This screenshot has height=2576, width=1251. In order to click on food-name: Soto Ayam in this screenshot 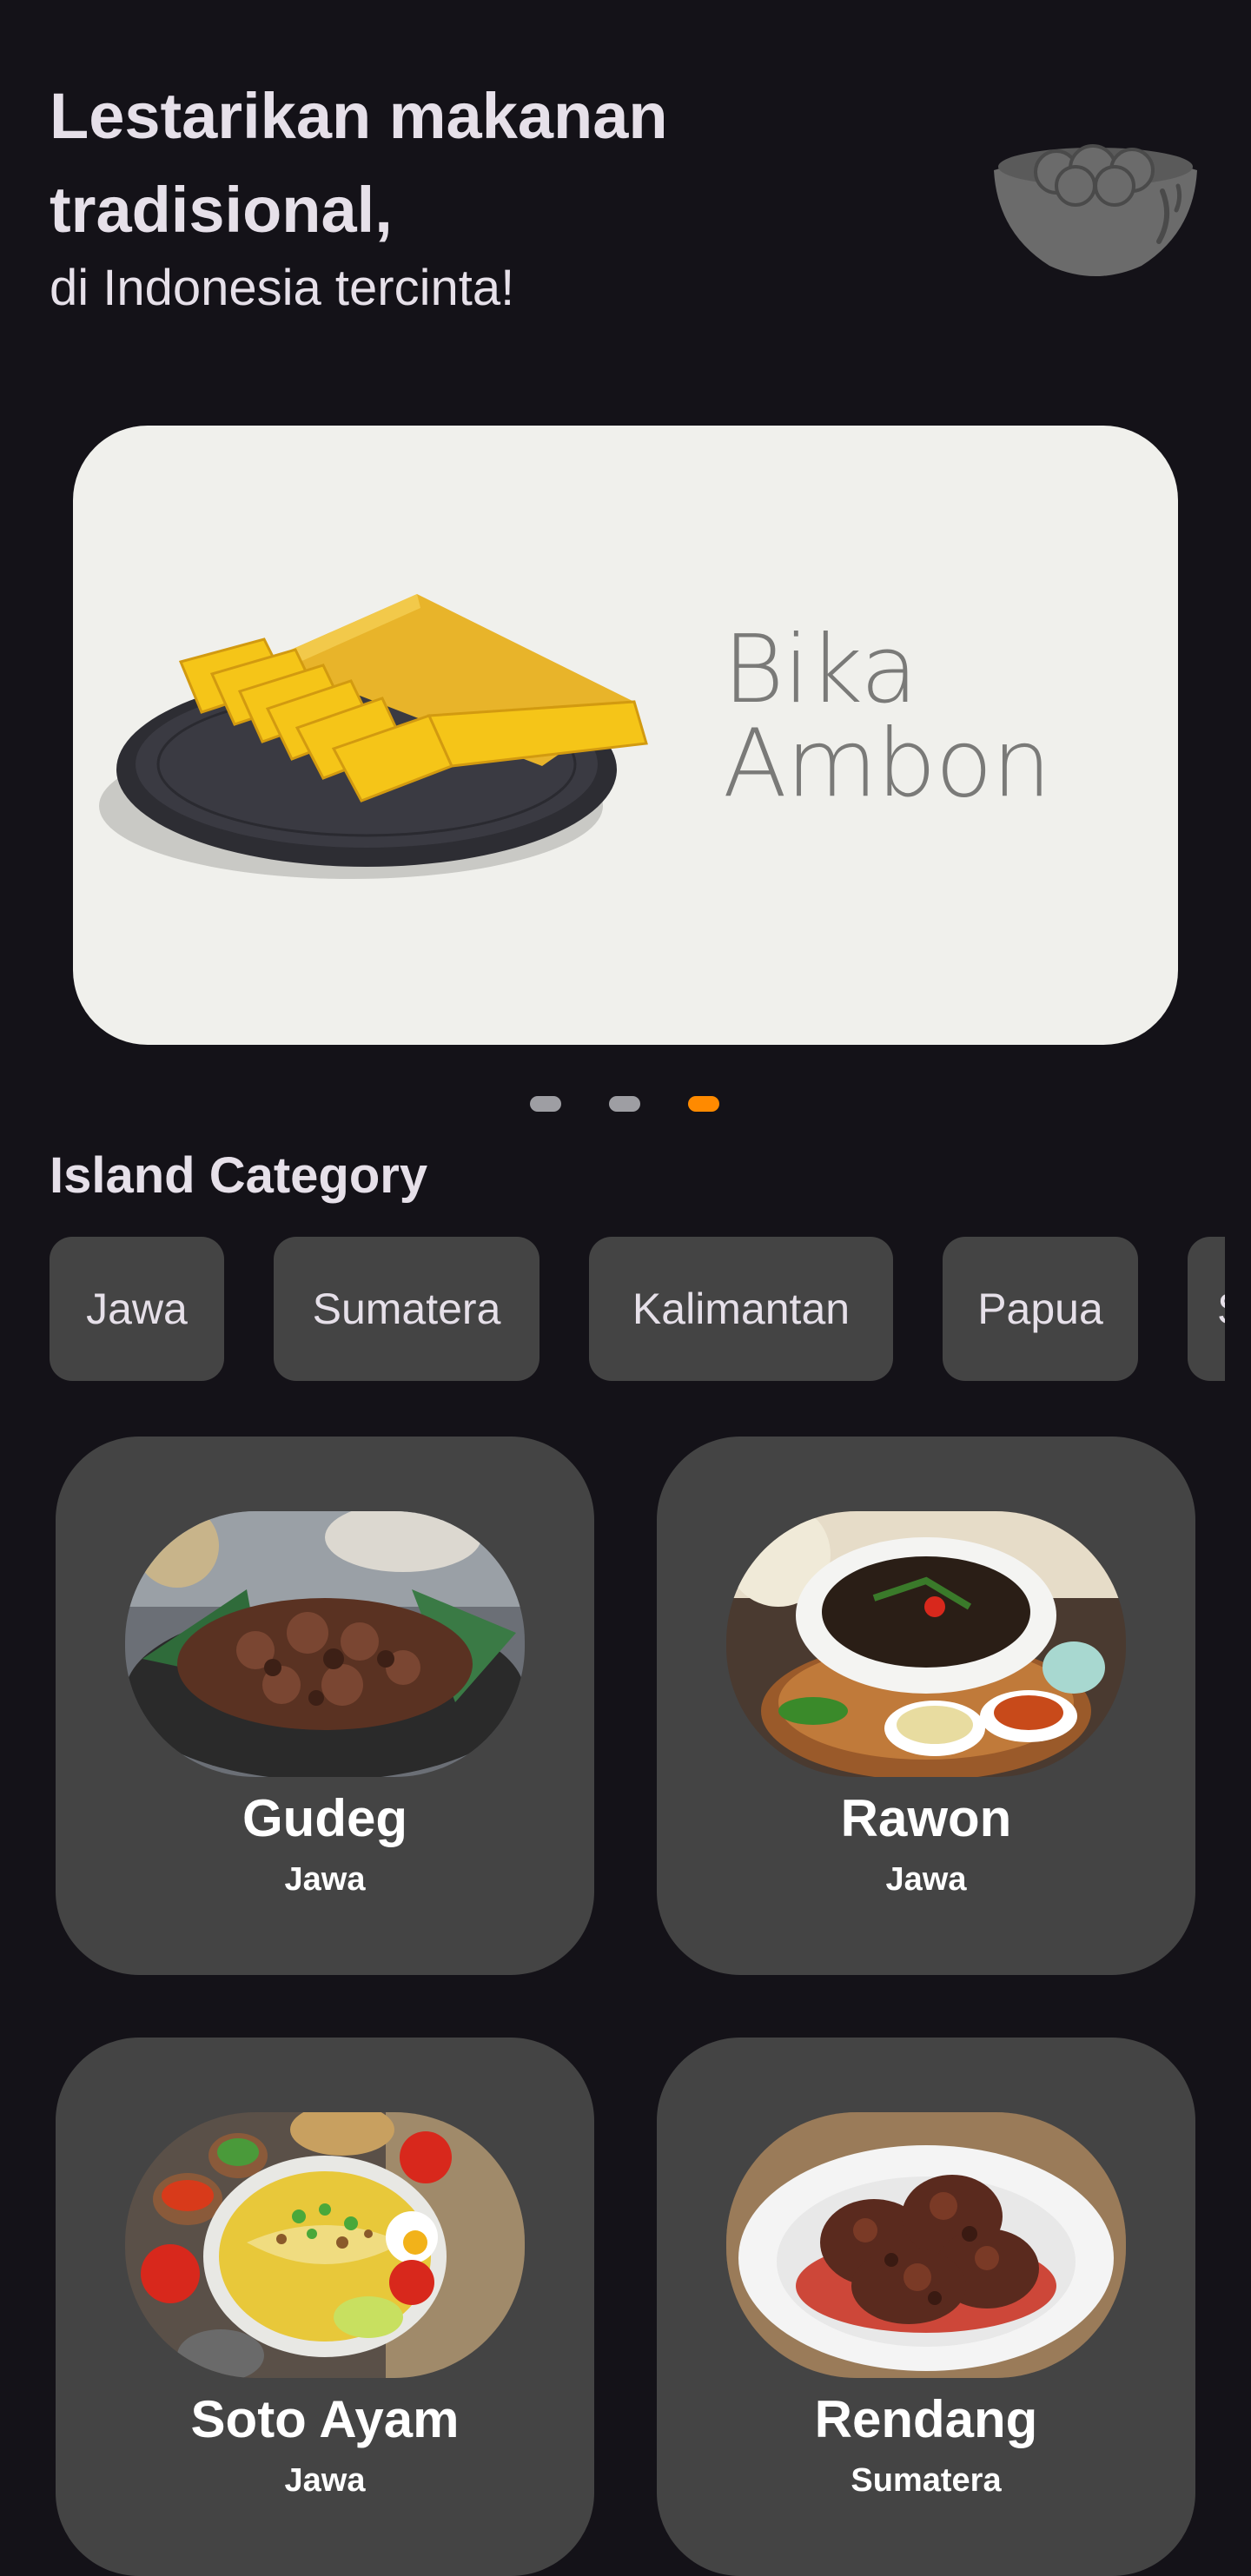, I will do `click(325, 2419)`.